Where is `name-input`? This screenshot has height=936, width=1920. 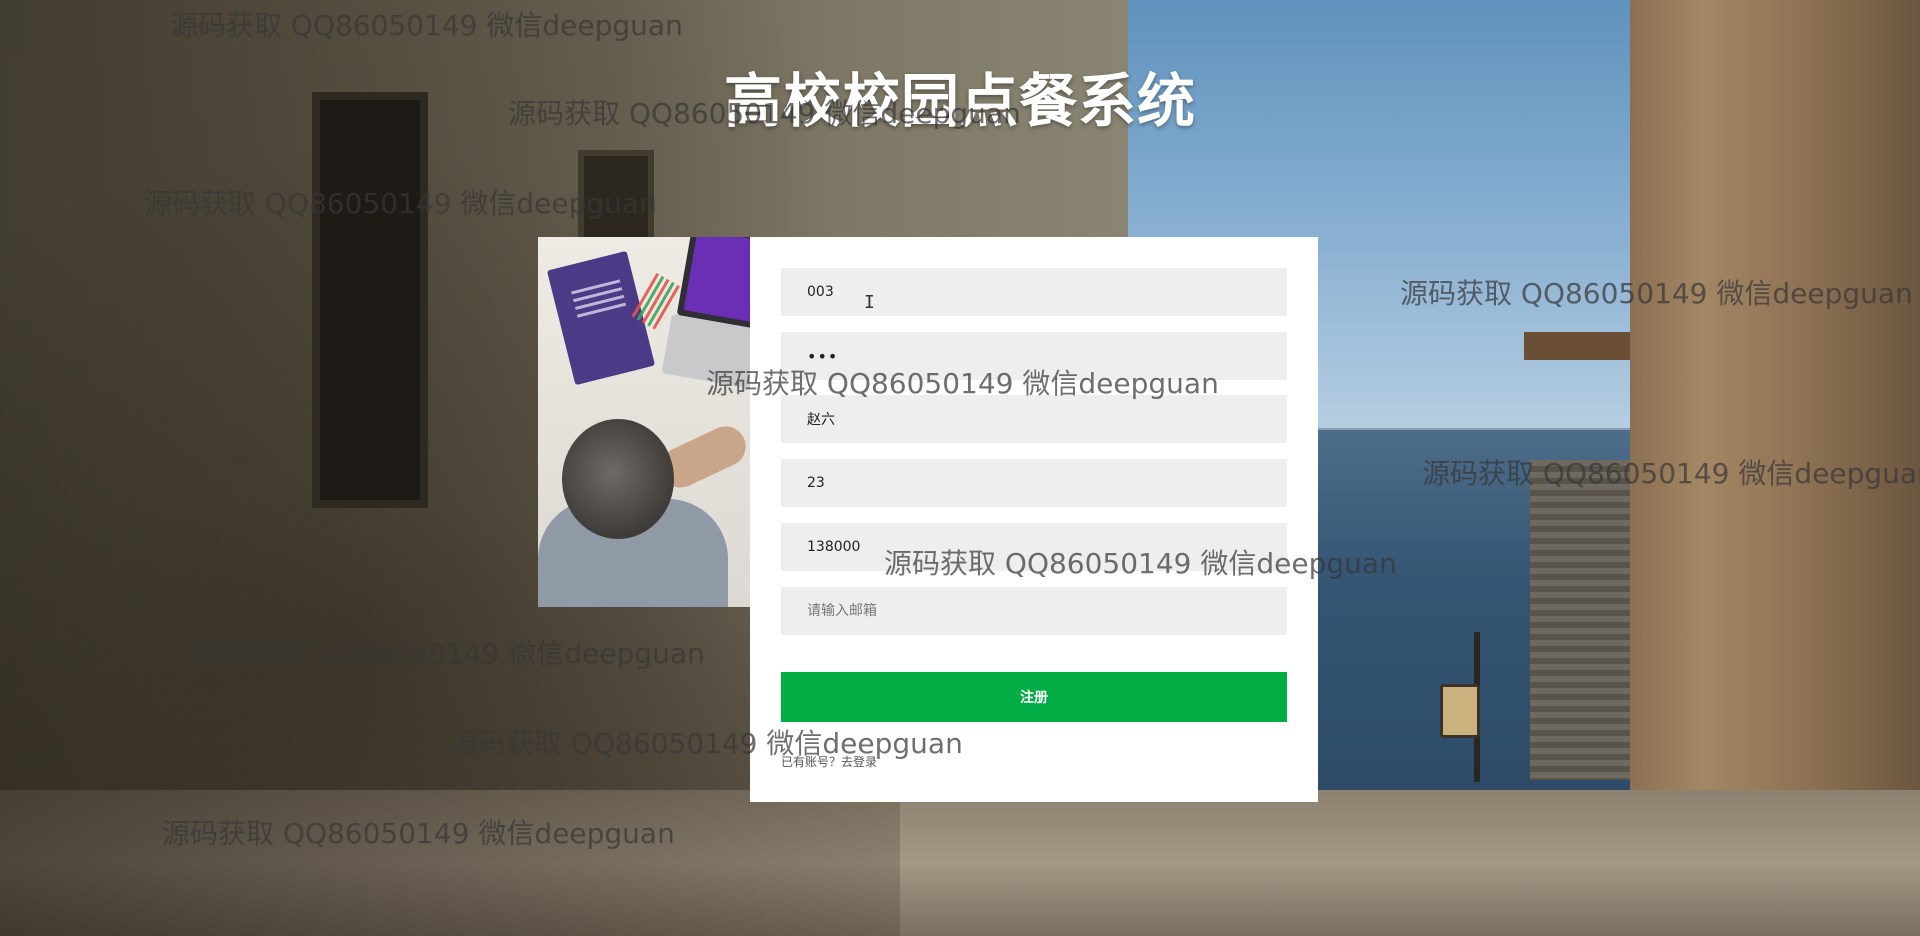
name-input is located at coordinates (1034, 419).